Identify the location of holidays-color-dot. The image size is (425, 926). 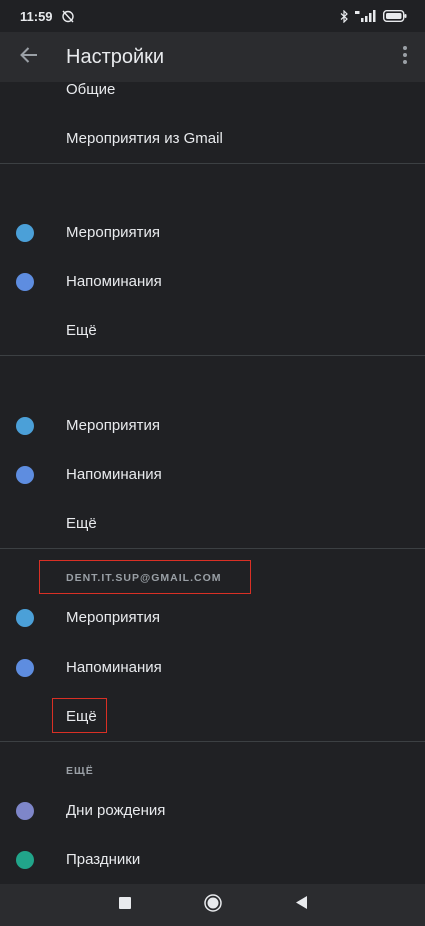
(25, 859).